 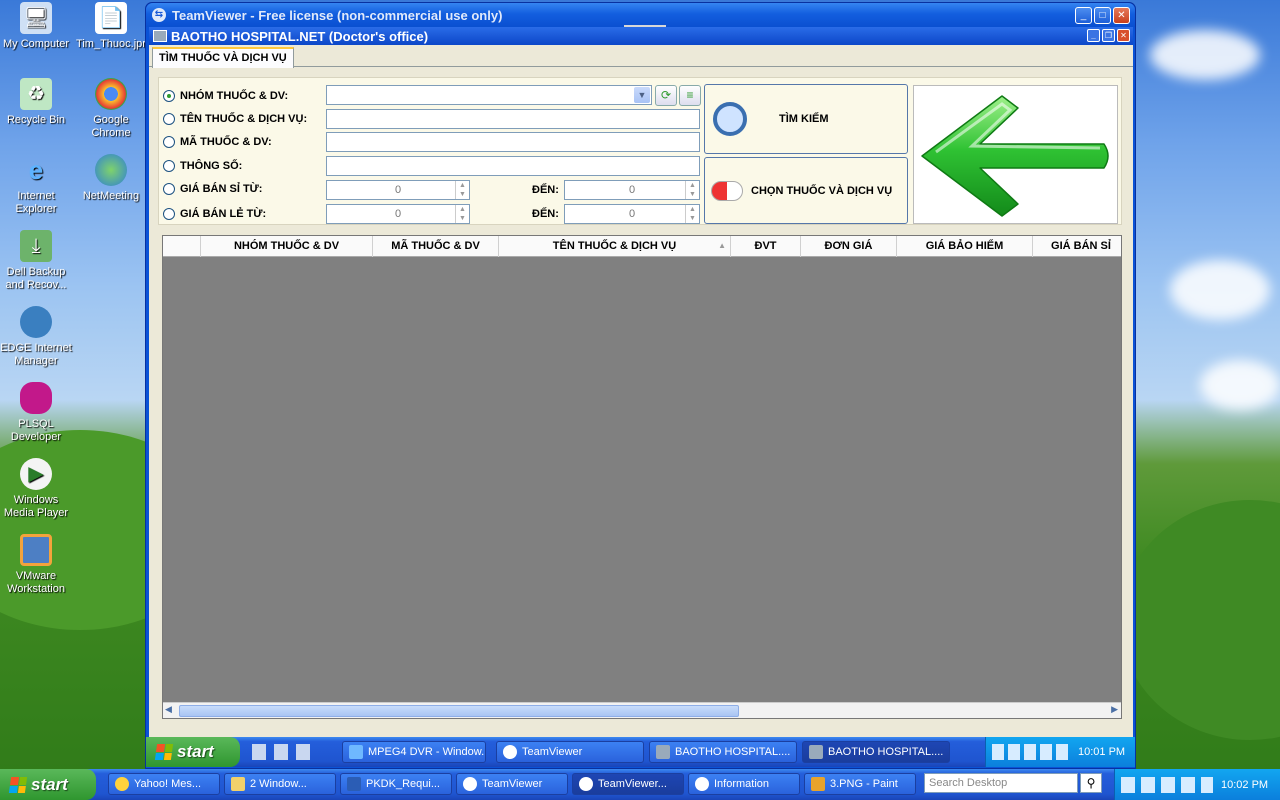 I want to click on desktop-icon-vmware: VMware Workstation, so click(x=36, y=565).